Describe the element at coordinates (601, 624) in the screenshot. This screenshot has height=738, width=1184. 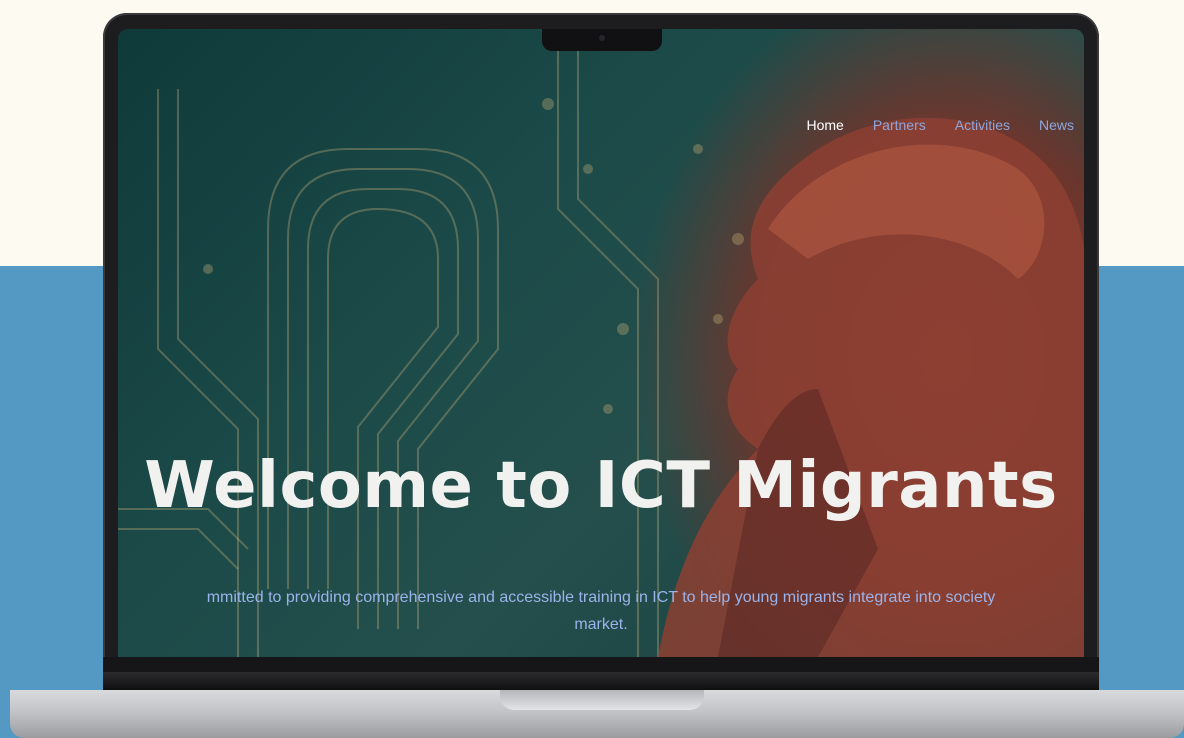
I see `hero-subtitle-line-2: market.` at that location.